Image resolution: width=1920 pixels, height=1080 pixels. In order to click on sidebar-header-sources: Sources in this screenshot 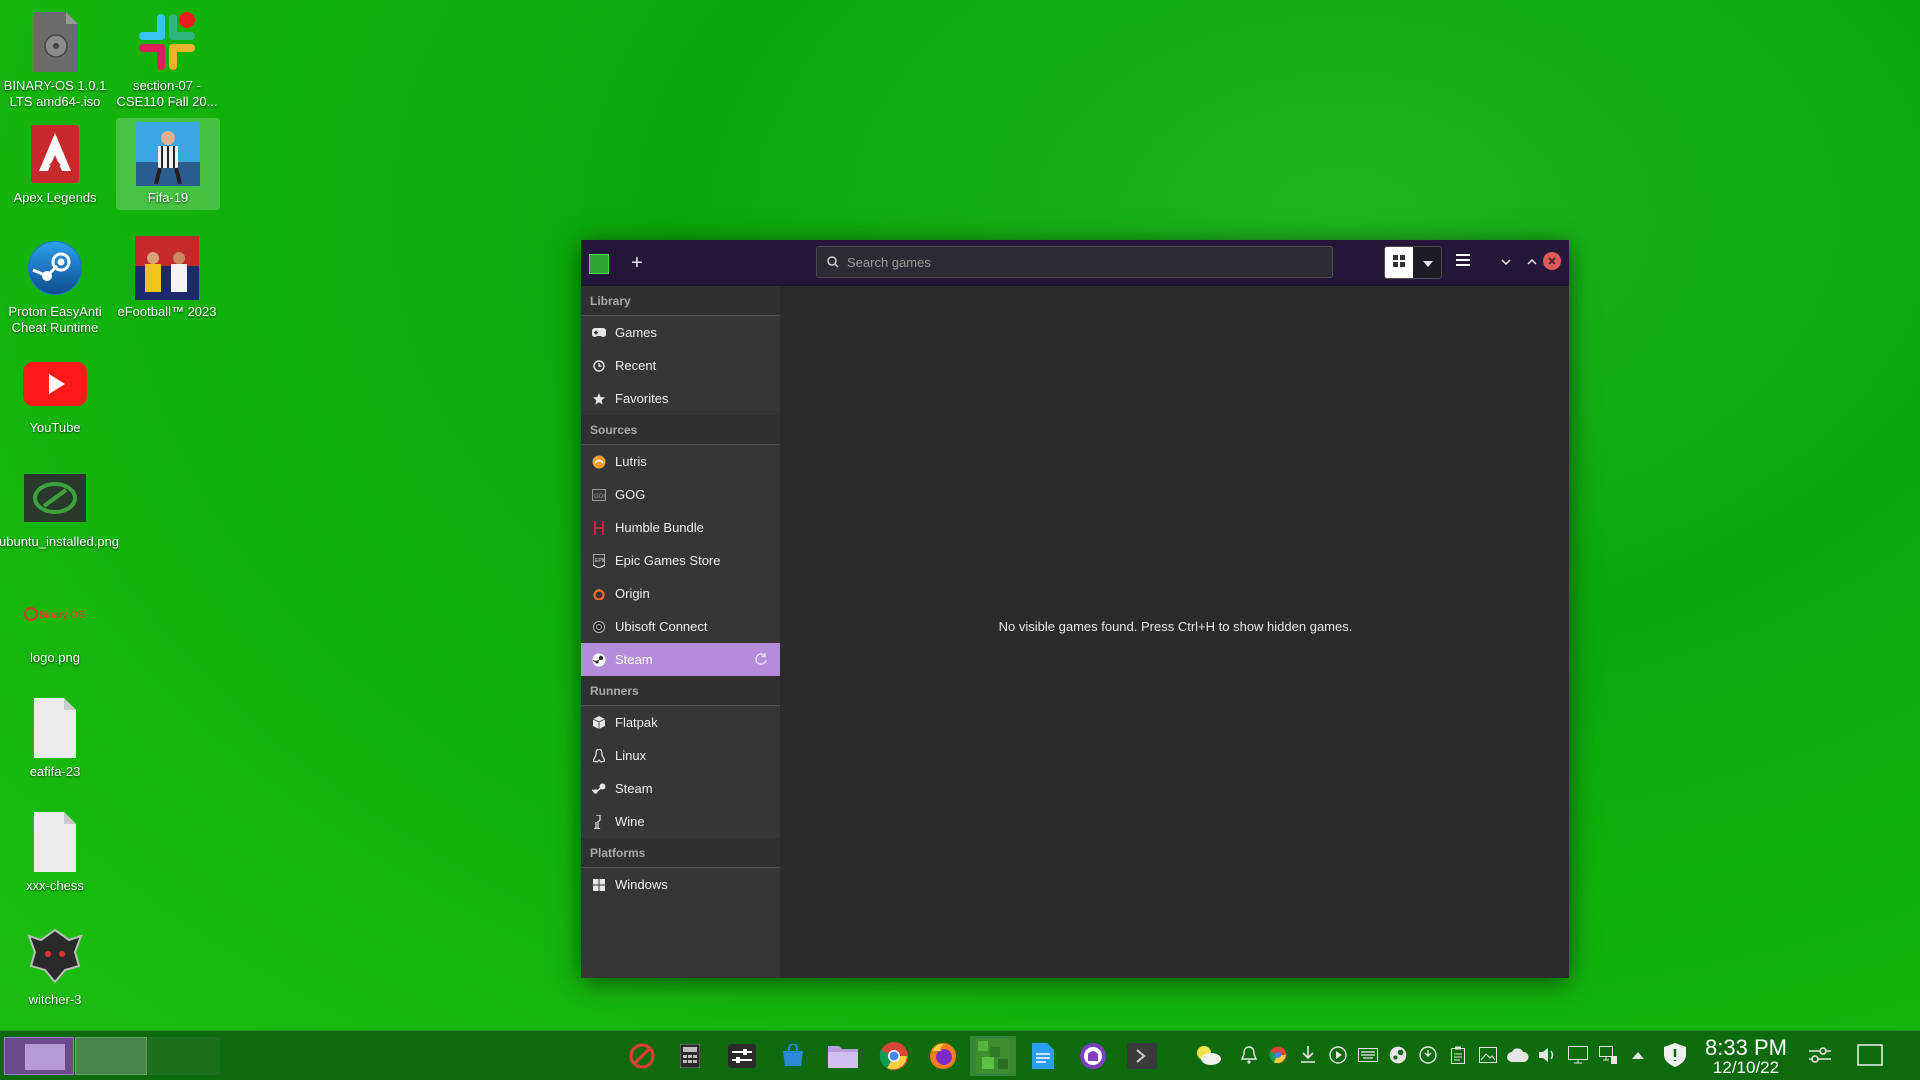, I will do `click(680, 430)`.